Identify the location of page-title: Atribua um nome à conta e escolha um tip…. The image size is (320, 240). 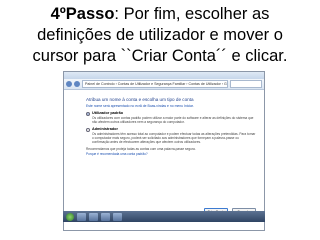
(140, 99).